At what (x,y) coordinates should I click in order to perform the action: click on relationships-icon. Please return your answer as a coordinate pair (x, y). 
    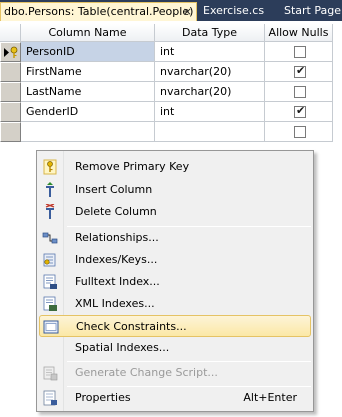
    Looking at the image, I should click on (50, 238).